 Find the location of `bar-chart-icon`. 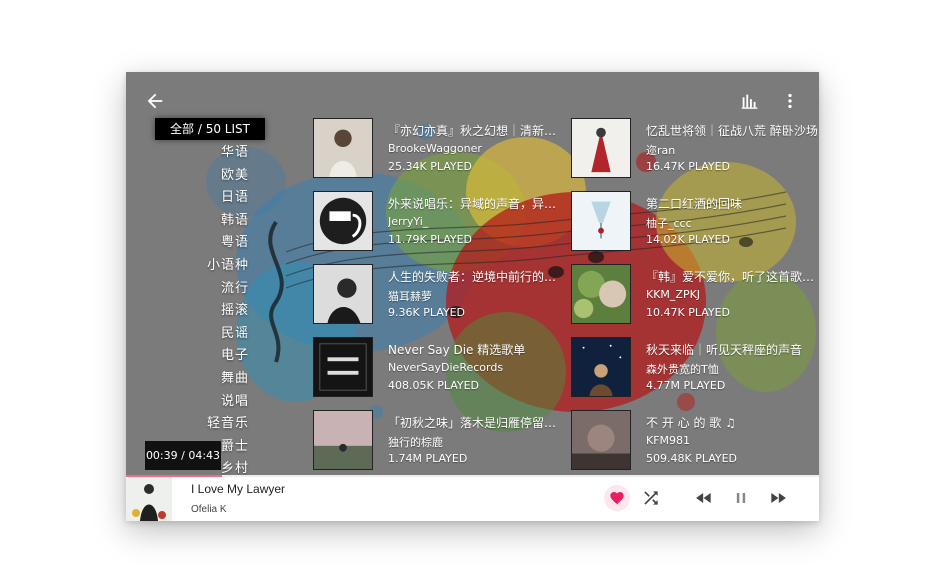

bar-chart-icon is located at coordinates (749, 101).